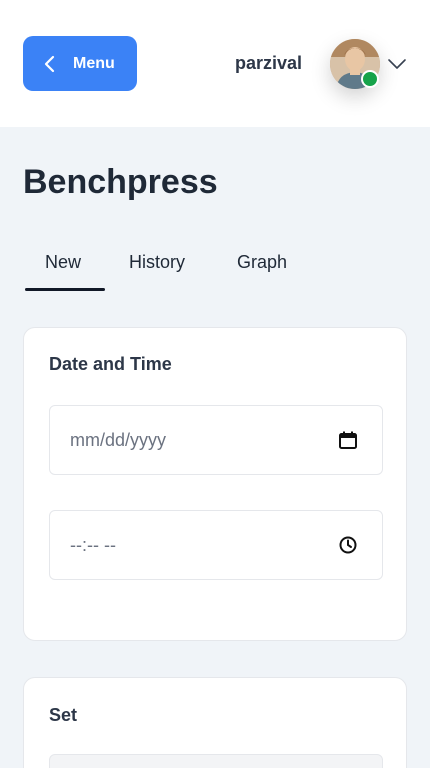 The height and width of the screenshot is (768, 430). What do you see at coordinates (65, 289) in the screenshot?
I see `active-tab-indicator` at bounding box center [65, 289].